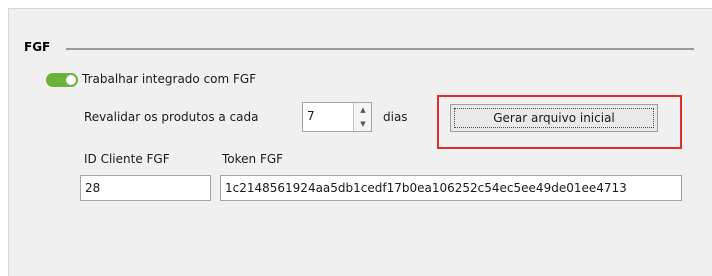  What do you see at coordinates (363, 124) in the screenshot?
I see `stepper-down-icon: ▼` at bounding box center [363, 124].